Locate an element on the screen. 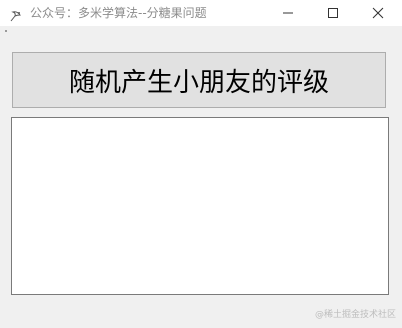  watermark: @稀土掘金技术社区 is located at coordinates (355, 315).